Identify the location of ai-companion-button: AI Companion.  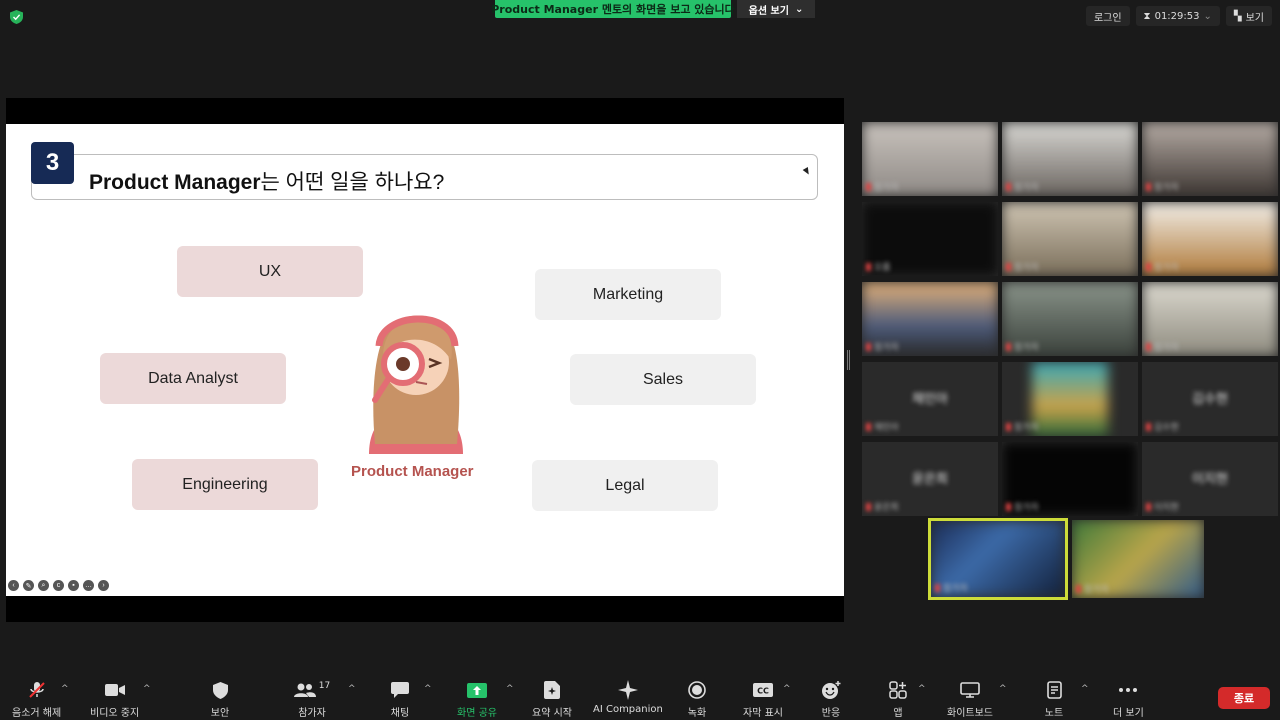
(628, 697).